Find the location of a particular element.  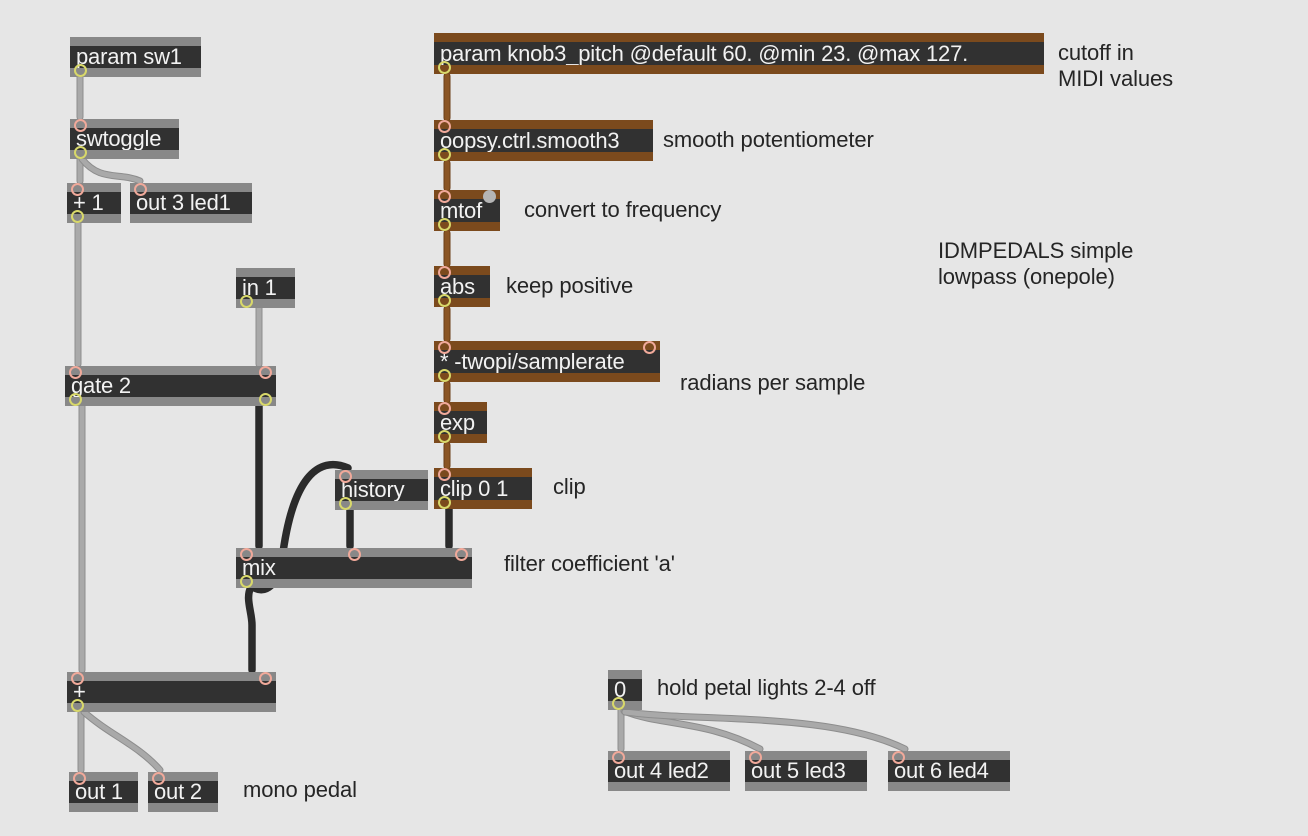

object-text: out 5 led3 is located at coordinates (806, 771).